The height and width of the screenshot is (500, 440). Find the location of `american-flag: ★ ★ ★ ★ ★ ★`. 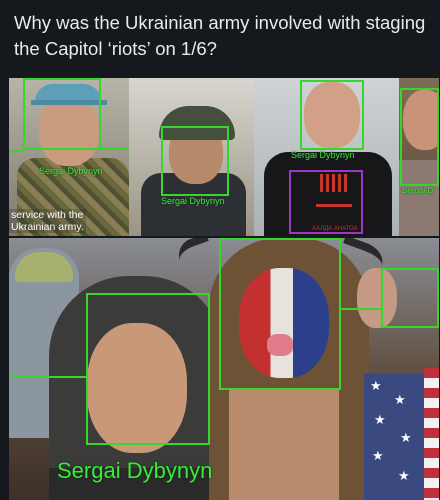

american-flag: ★ ★ ★ ★ ★ ★ is located at coordinates (396, 436).